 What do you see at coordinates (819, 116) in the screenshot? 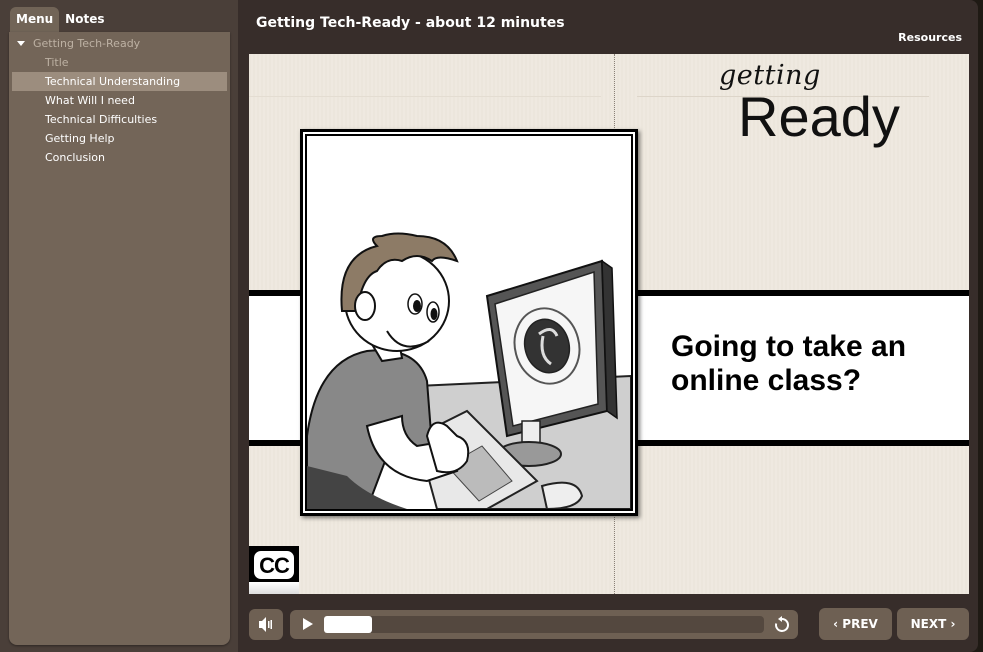
I see `logo-ready: Ready` at bounding box center [819, 116].